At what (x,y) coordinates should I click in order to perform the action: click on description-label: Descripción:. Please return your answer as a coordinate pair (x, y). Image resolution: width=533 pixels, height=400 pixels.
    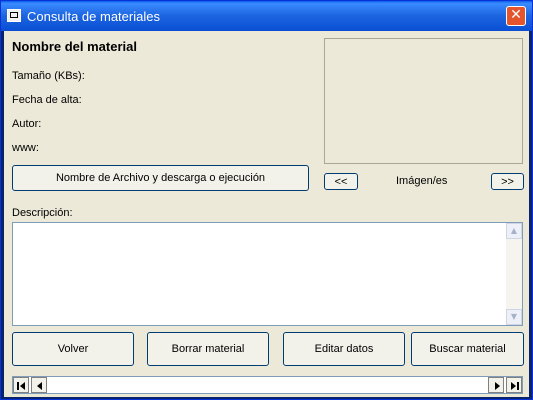
    Looking at the image, I should click on (42, 213).